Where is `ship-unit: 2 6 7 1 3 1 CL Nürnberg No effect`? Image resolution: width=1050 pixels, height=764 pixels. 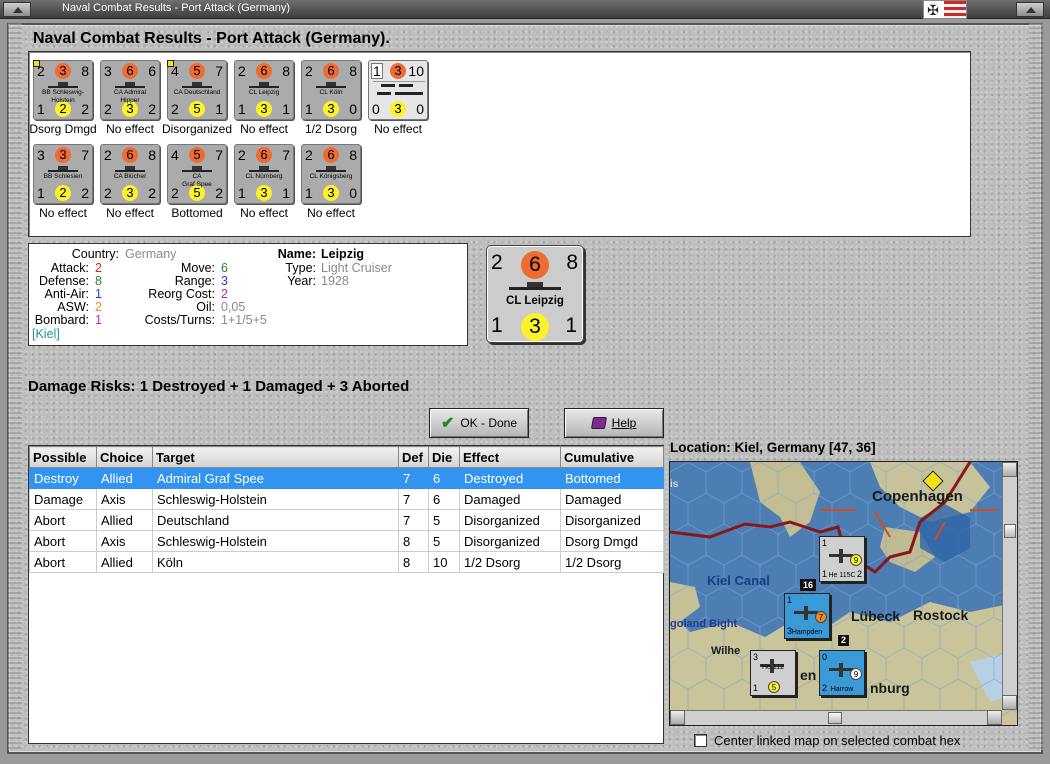 ship-unit: 2 6 7 1 3 1 CL Nürnberg No effect is located at coordinates (264, 182).